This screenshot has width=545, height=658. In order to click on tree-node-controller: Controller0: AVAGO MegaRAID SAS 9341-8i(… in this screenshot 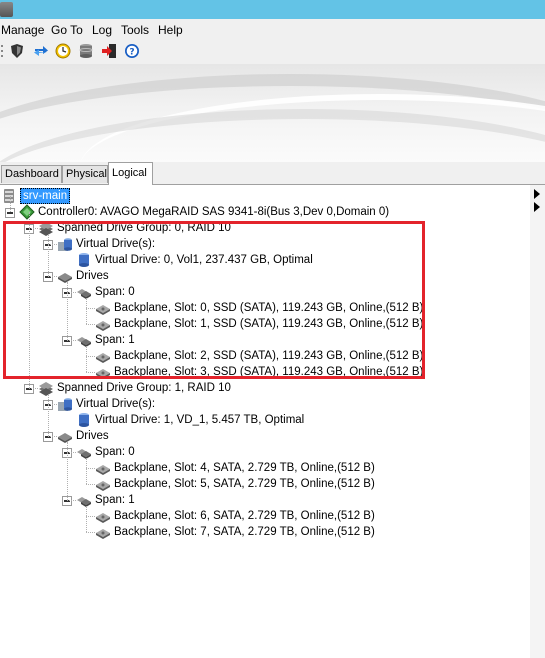, I will do `click(265, 212)`.